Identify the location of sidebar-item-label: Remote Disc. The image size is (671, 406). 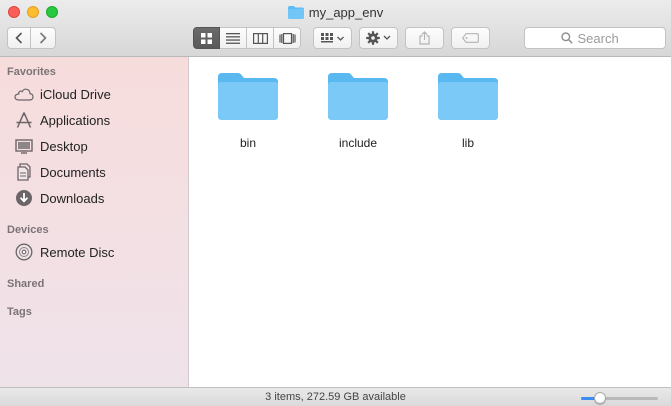
(77, 252).